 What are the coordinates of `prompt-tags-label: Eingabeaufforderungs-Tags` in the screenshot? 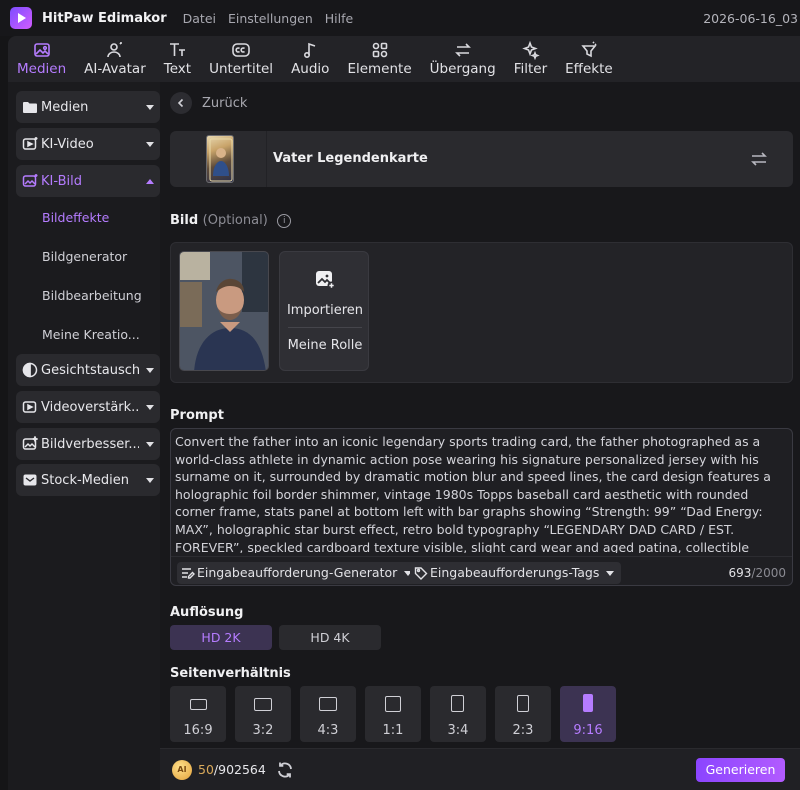 It's located at (515, 572).